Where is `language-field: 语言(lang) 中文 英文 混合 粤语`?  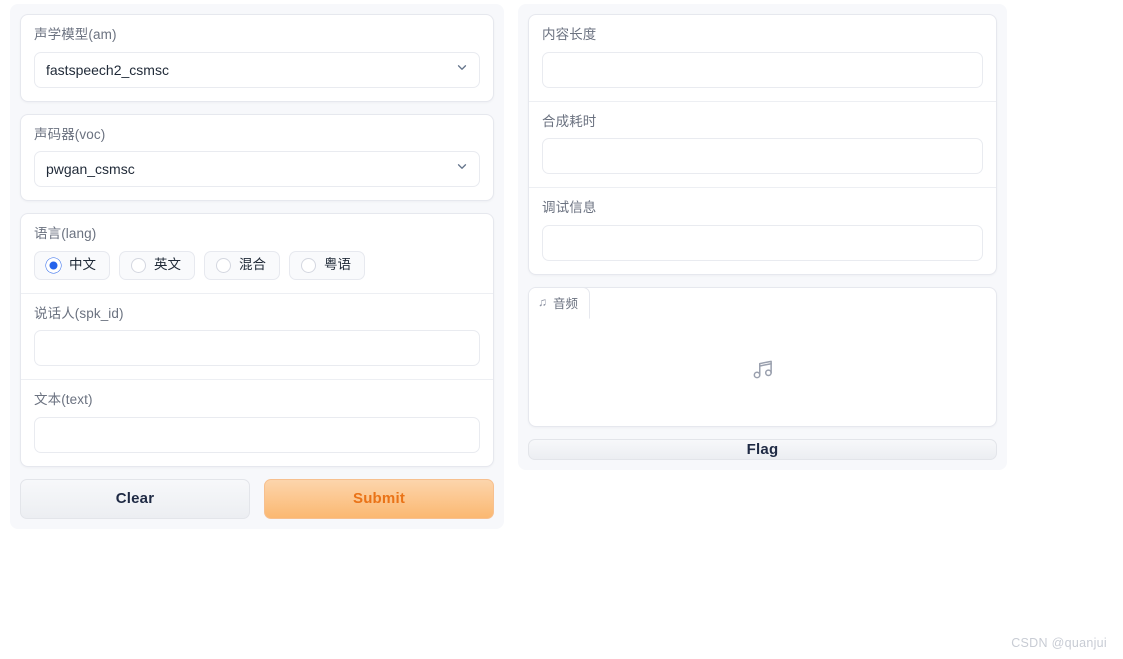
language-field: 语言(lang) 中文 英文 混合 粤语 is located at coordinates (257, 253).